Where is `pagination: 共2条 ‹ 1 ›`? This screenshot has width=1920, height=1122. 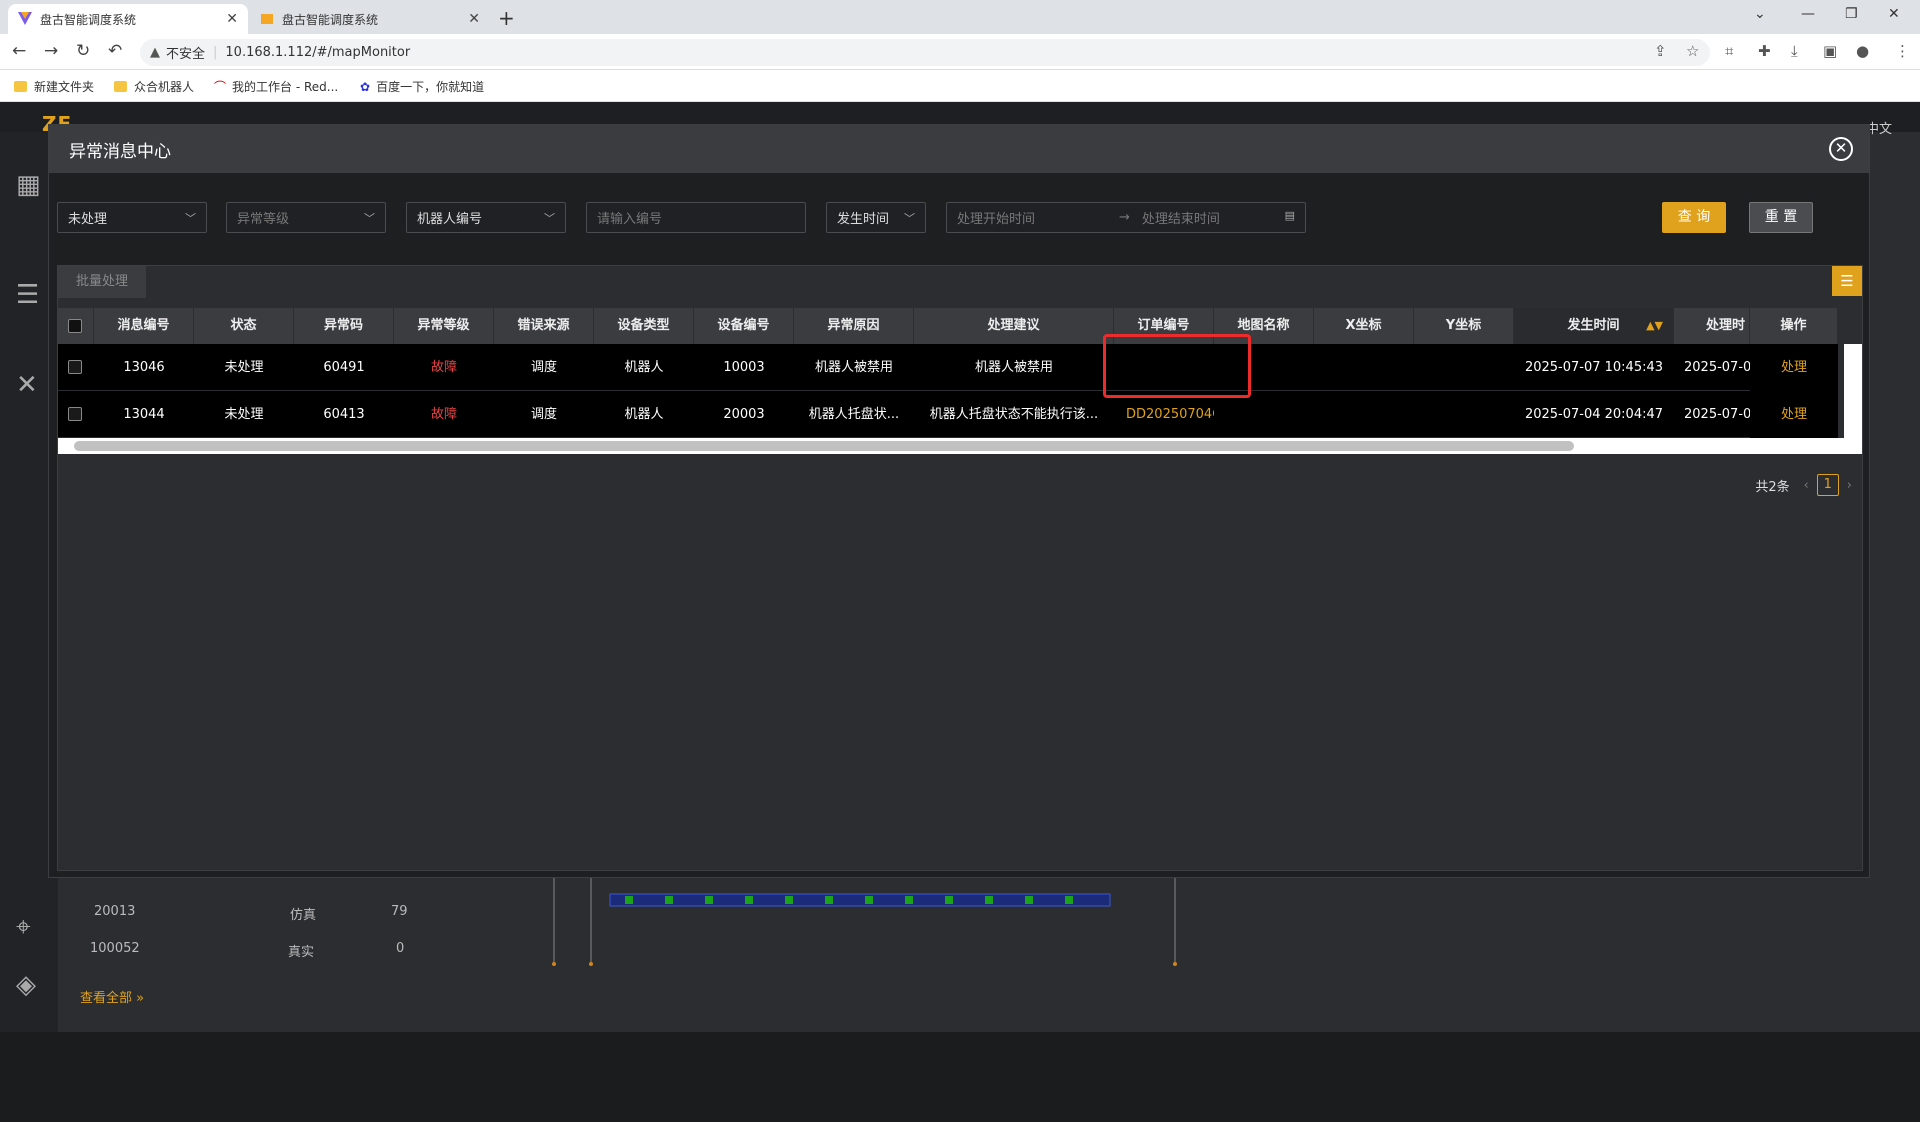
pagination: 共2条 ‹ 1 › is located at coordinates (1803, 485).